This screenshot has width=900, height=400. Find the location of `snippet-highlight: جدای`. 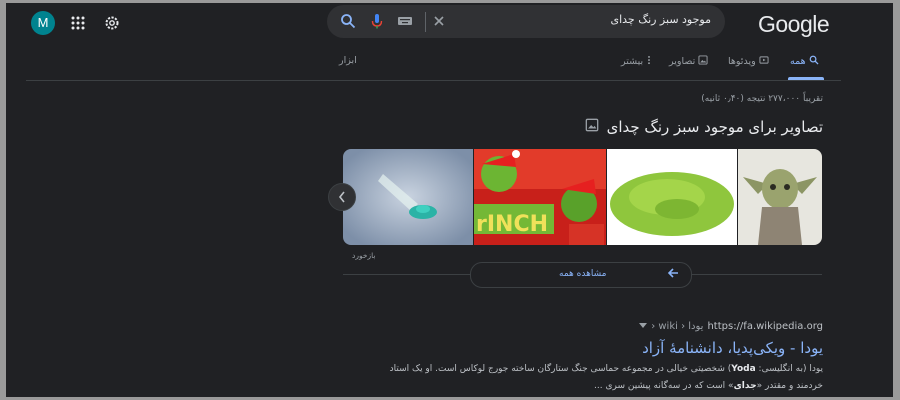

snippet-highlight: جدای is located at coordinates (745, 386).